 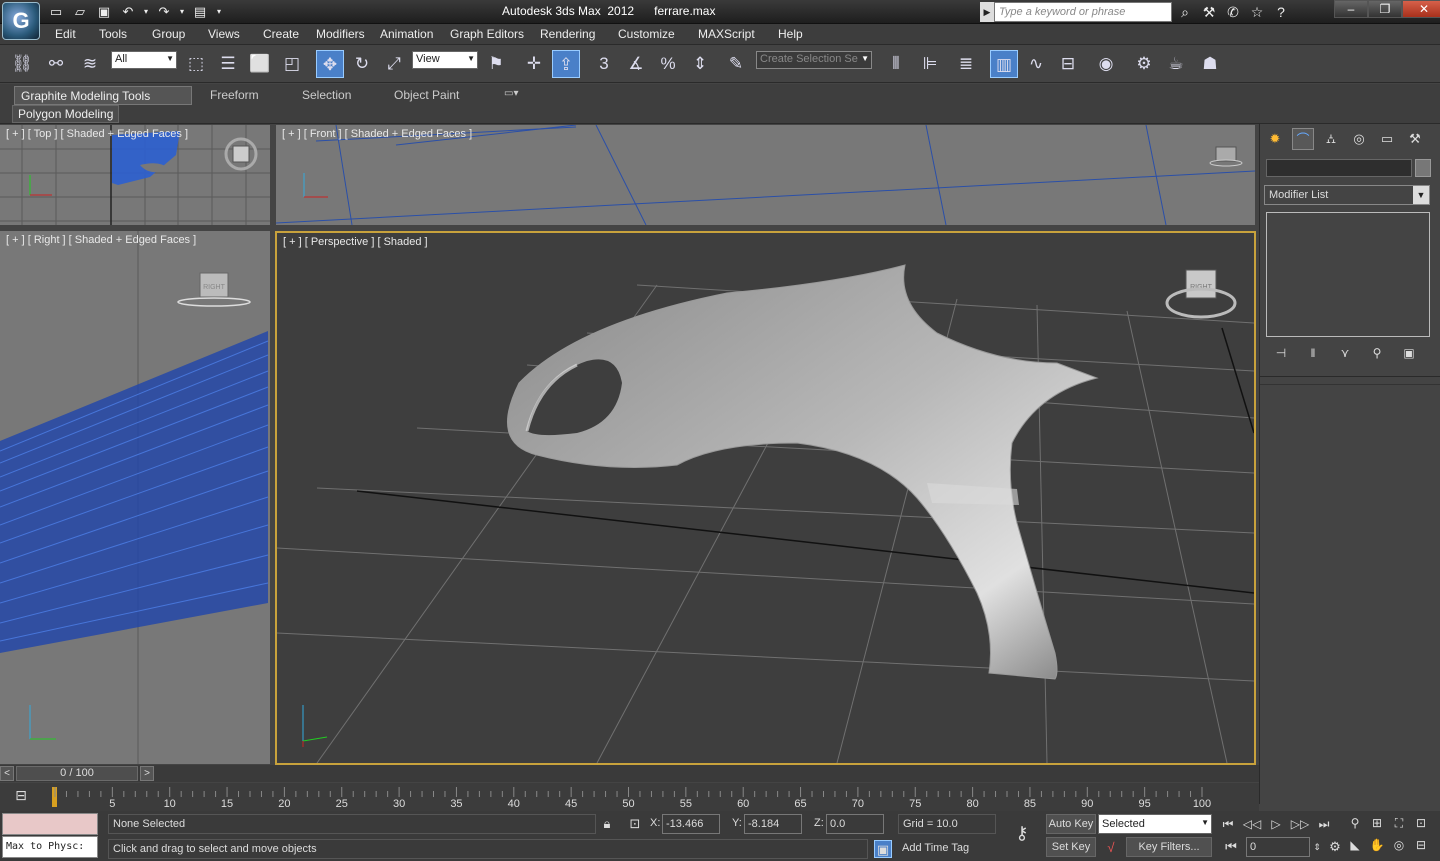 What do you see at coordinates (1385, 9) in the screenshot?
I see `restore-button: ❐` at bounding box center [1385, 9].